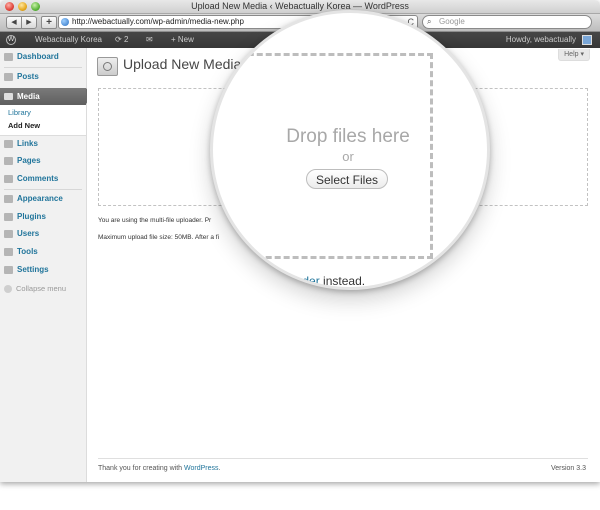 The width and height of the screenshot is (600, 510). What do you see at coordinates (141, 468) in the screenshot?
I see `footer-thanks-text: Thank you for creating with` at bounding box center [141, 468].